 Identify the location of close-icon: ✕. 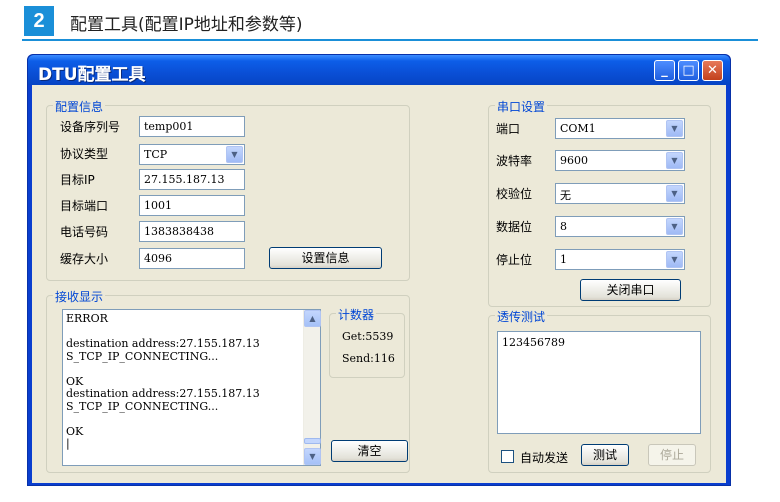
(712, 70).